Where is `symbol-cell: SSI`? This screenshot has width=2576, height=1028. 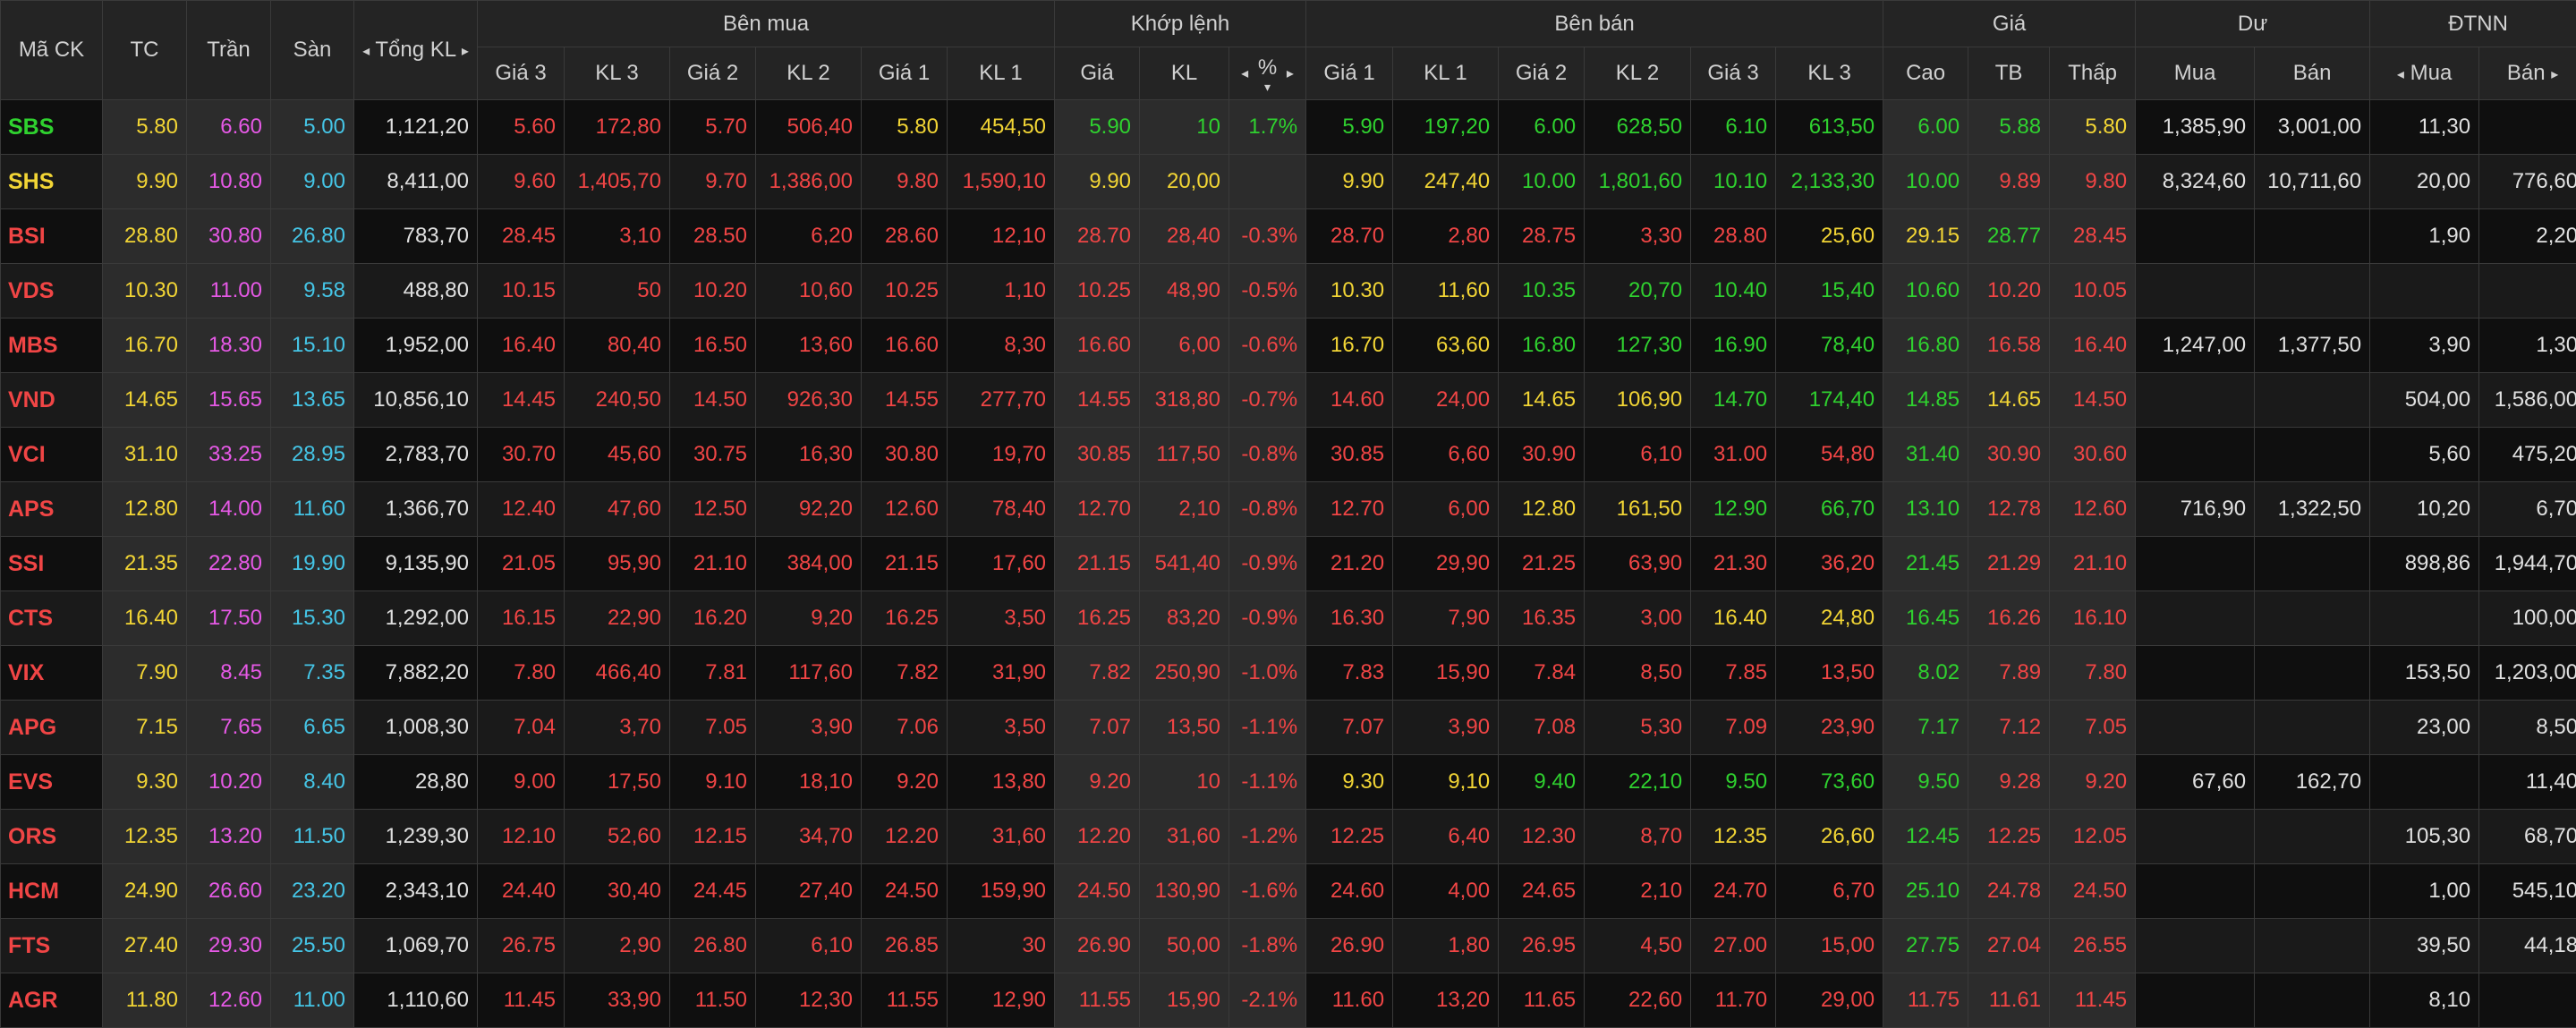
symbol-cell: SSI is located at coordinates (52, 564).